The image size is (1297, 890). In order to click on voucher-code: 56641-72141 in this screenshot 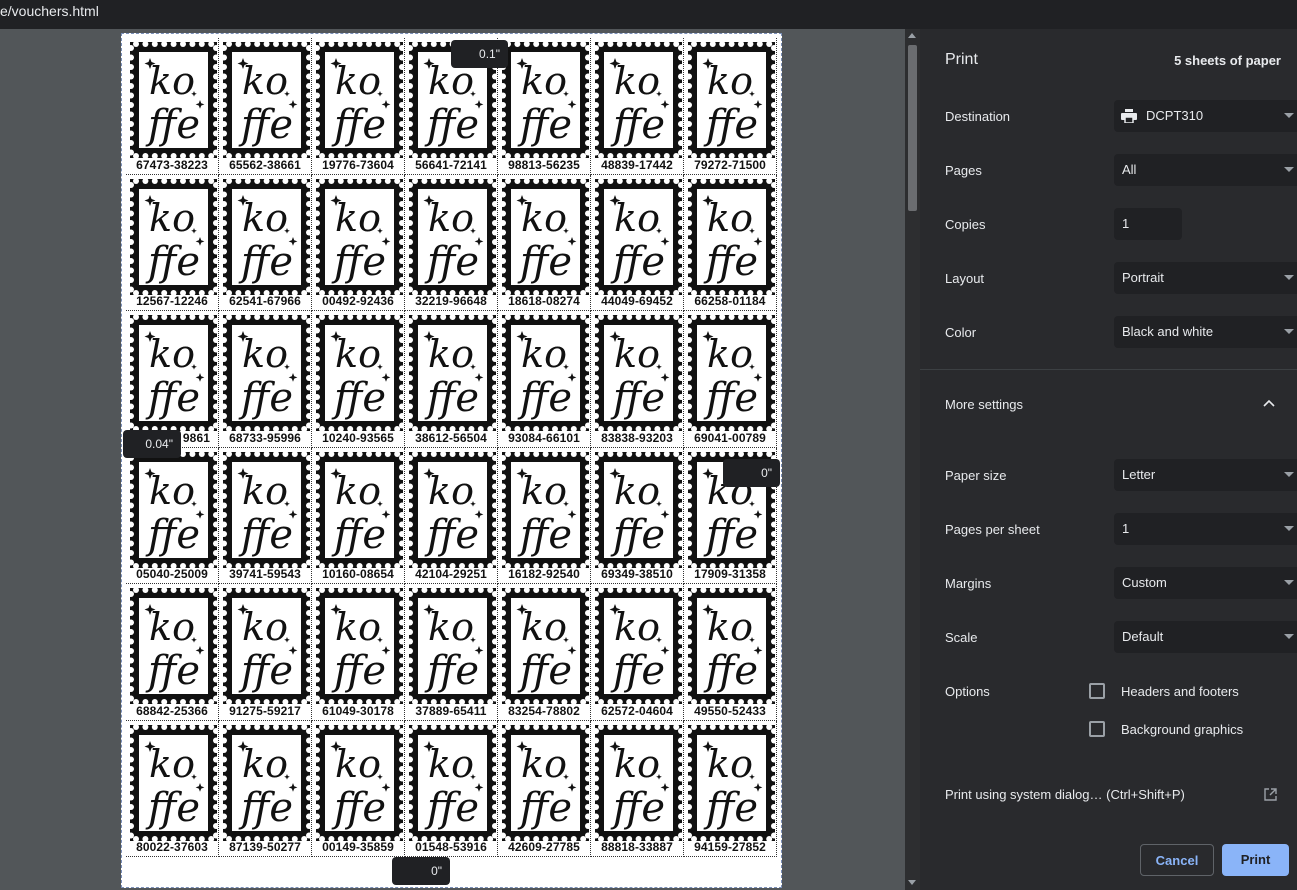, I will do `click(451, 164)`.